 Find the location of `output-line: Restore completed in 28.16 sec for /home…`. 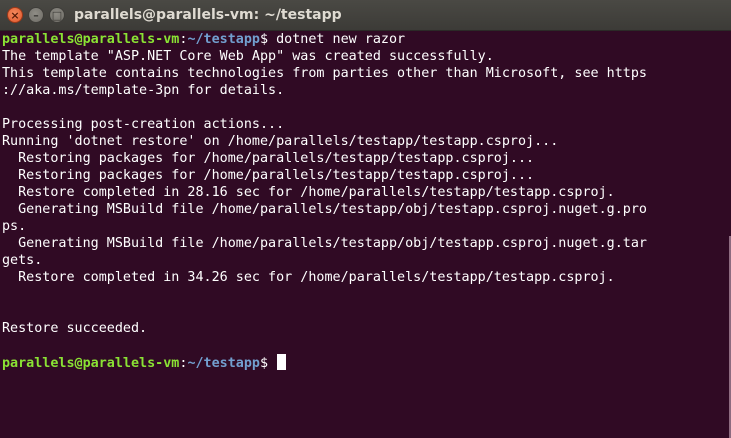

output-line: Restore completed in 28.16 sec for /home… is located at coordinates (308, 192).